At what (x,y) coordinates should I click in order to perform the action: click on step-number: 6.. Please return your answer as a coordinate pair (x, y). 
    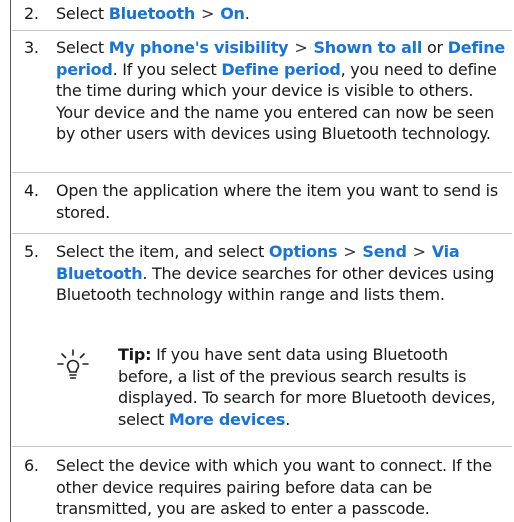
    Looking at the image, I should click on (31, 465).